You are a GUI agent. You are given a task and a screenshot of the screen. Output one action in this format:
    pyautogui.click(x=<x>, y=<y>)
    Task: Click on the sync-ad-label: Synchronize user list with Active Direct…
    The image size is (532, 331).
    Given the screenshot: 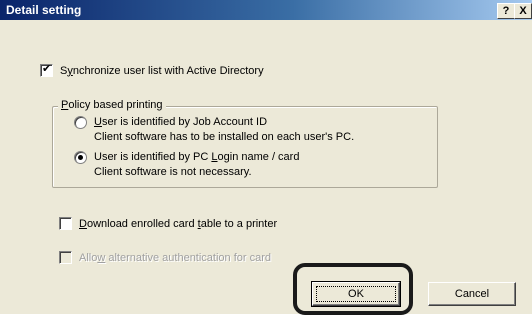 What is the action you would take?
    pyautogui.click(x=162, y=70)
    